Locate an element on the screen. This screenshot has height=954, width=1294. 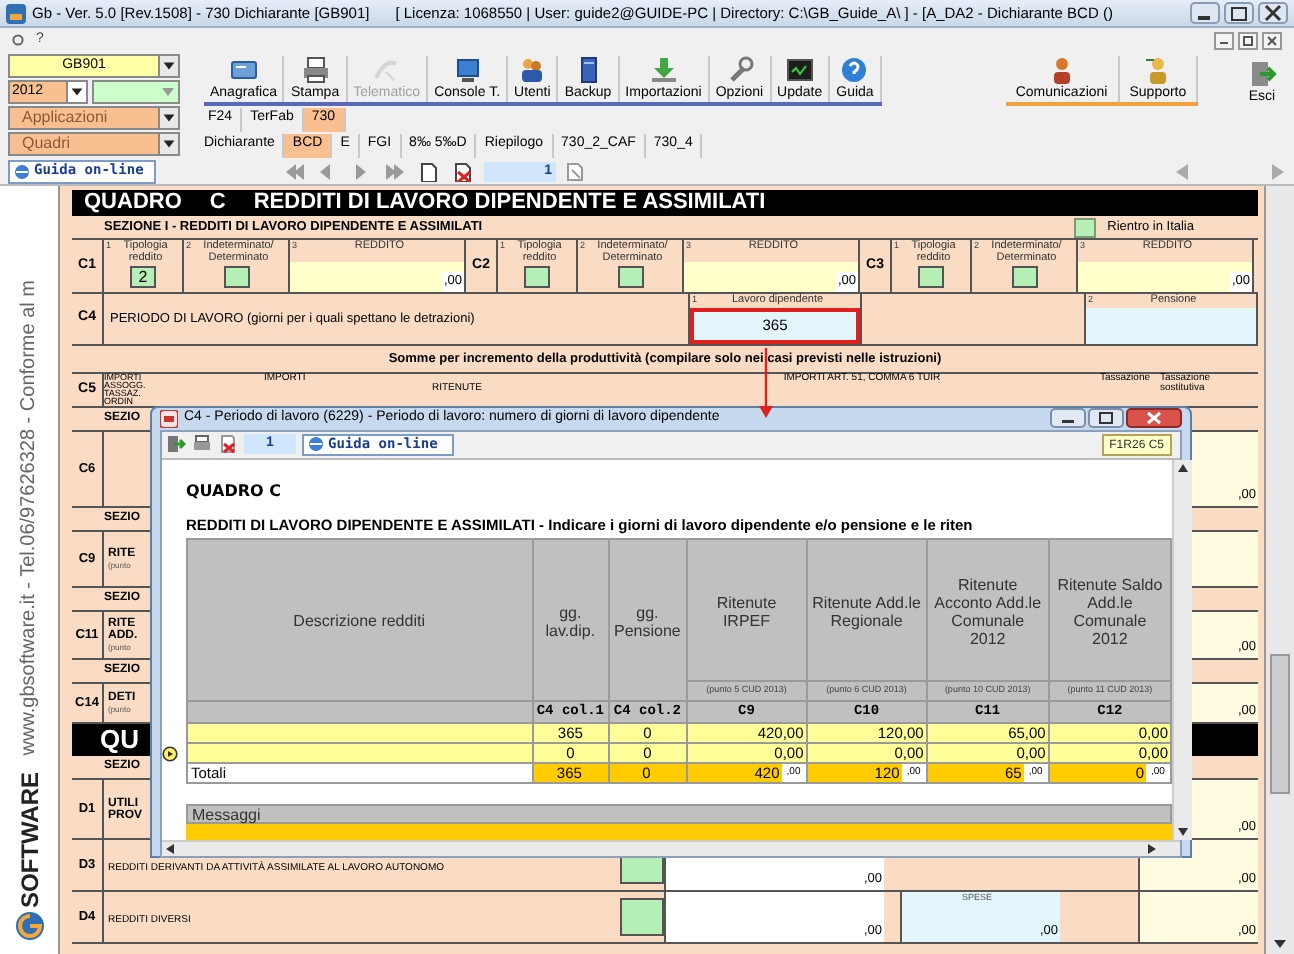
quadri-select: Quadri is located at coordinates (94, 144).